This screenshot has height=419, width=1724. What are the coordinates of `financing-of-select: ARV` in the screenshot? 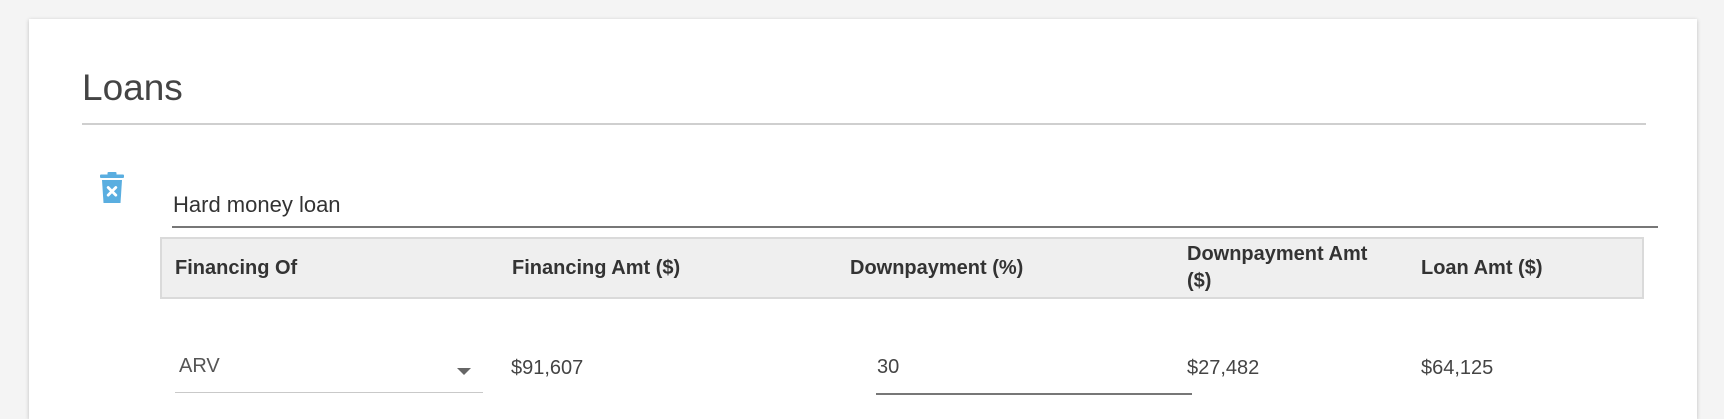 It's located at (329, 365).